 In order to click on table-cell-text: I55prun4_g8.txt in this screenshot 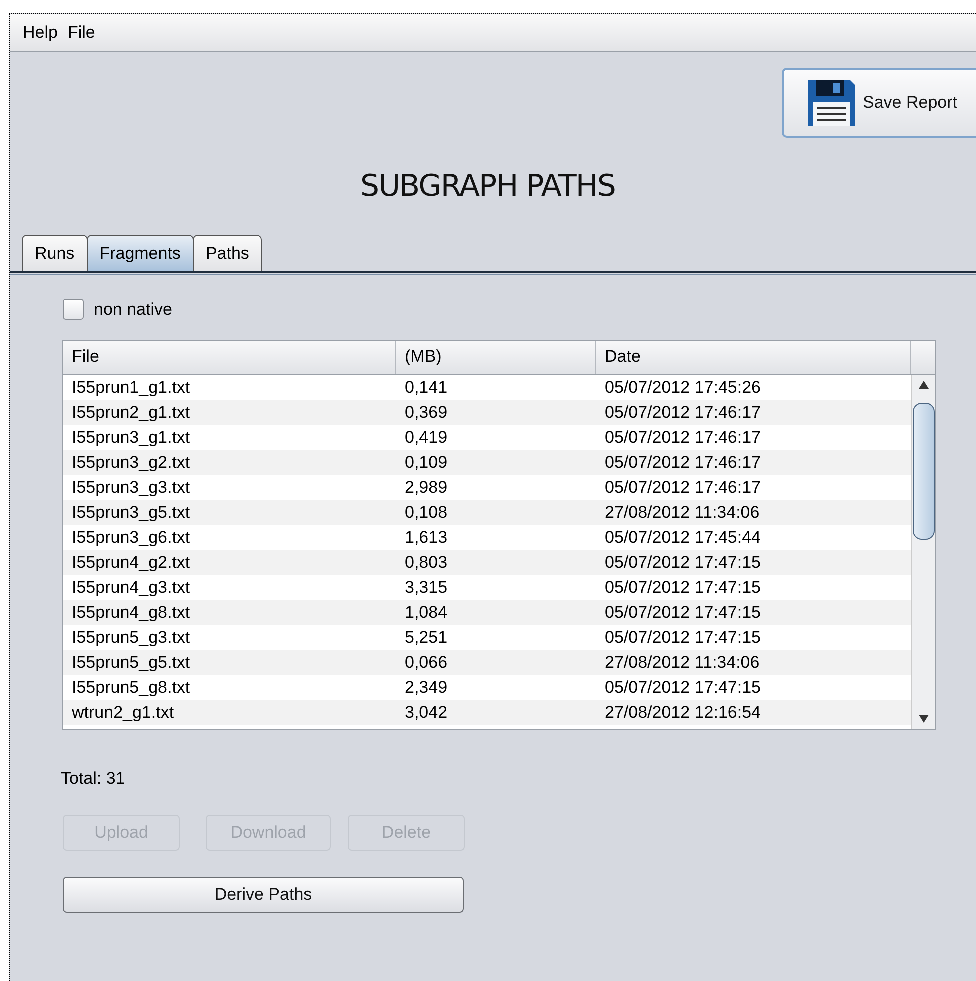, I will do `click(131, 613)`.